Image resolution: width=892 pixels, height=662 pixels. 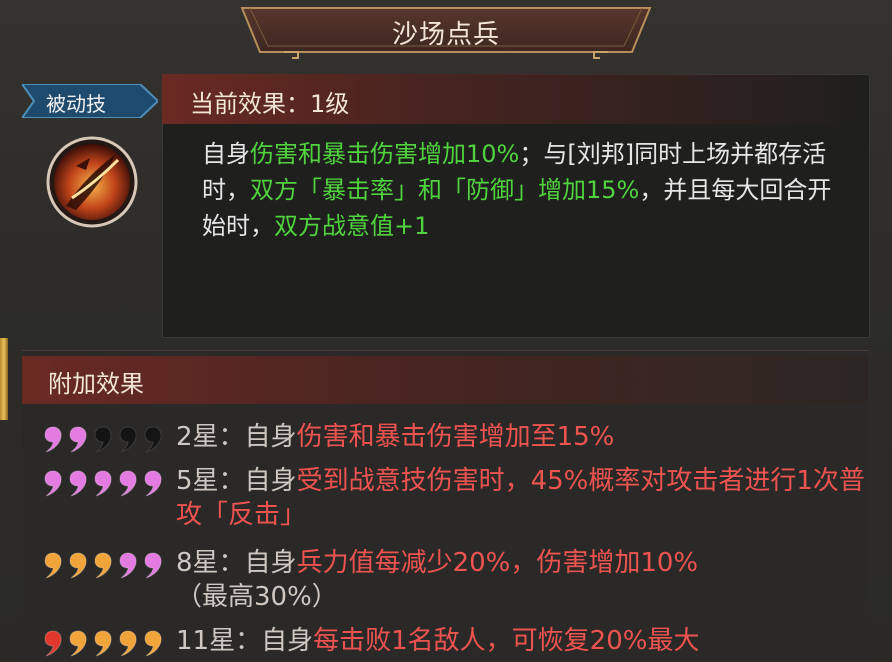 I want to click on additional-effects-header: 附加效果, so click(x=96, y=384).